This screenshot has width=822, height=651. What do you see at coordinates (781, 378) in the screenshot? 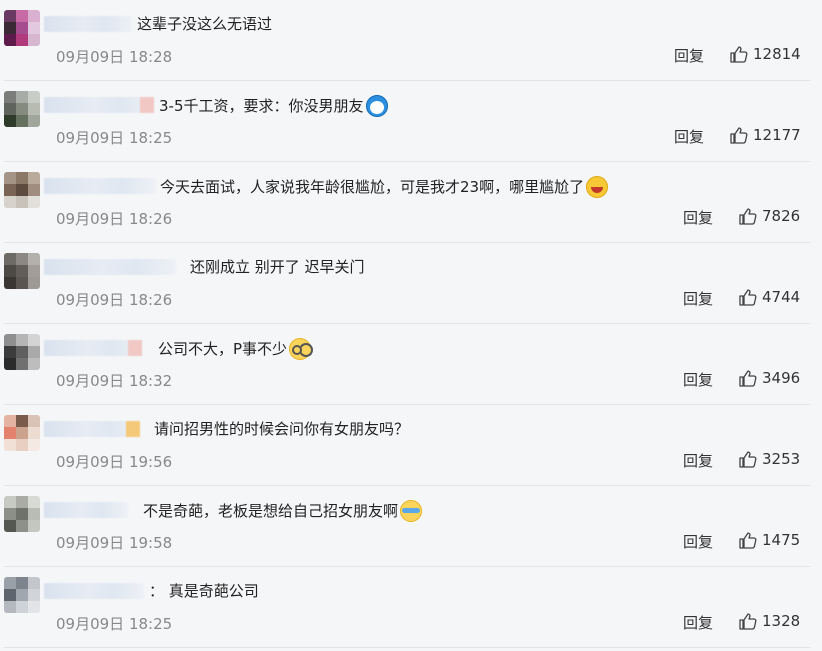
I see `like-count: 3496` at bounding box center [781, 378].